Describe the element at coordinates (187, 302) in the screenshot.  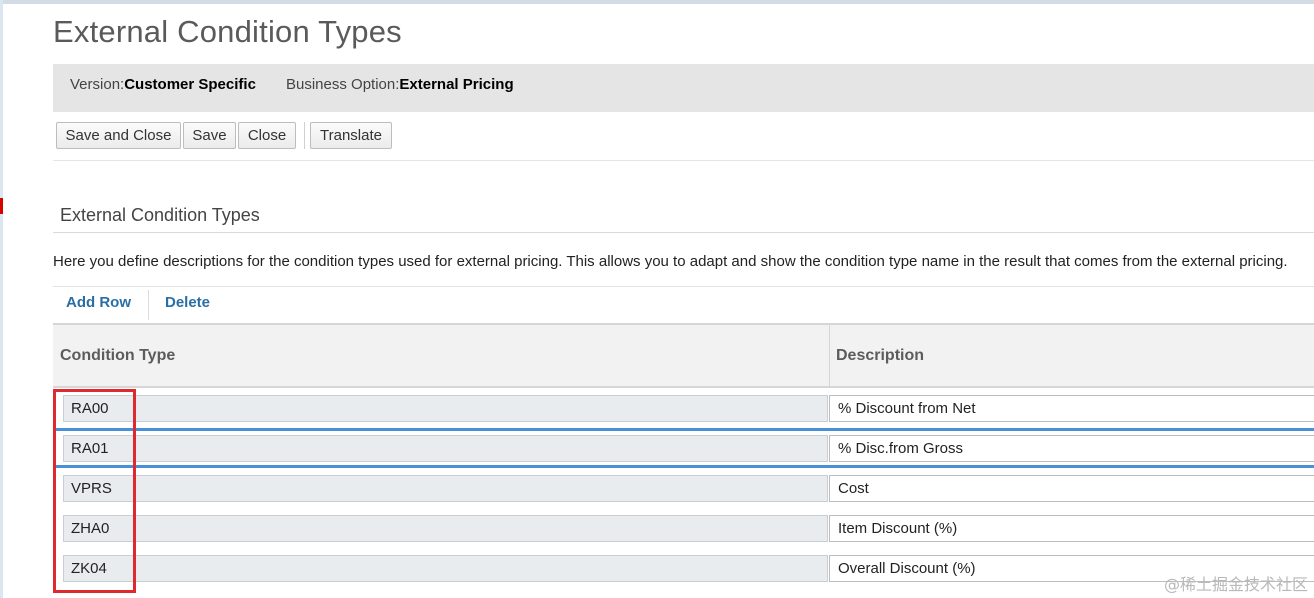
I see `delete-link: Delete` at that location.